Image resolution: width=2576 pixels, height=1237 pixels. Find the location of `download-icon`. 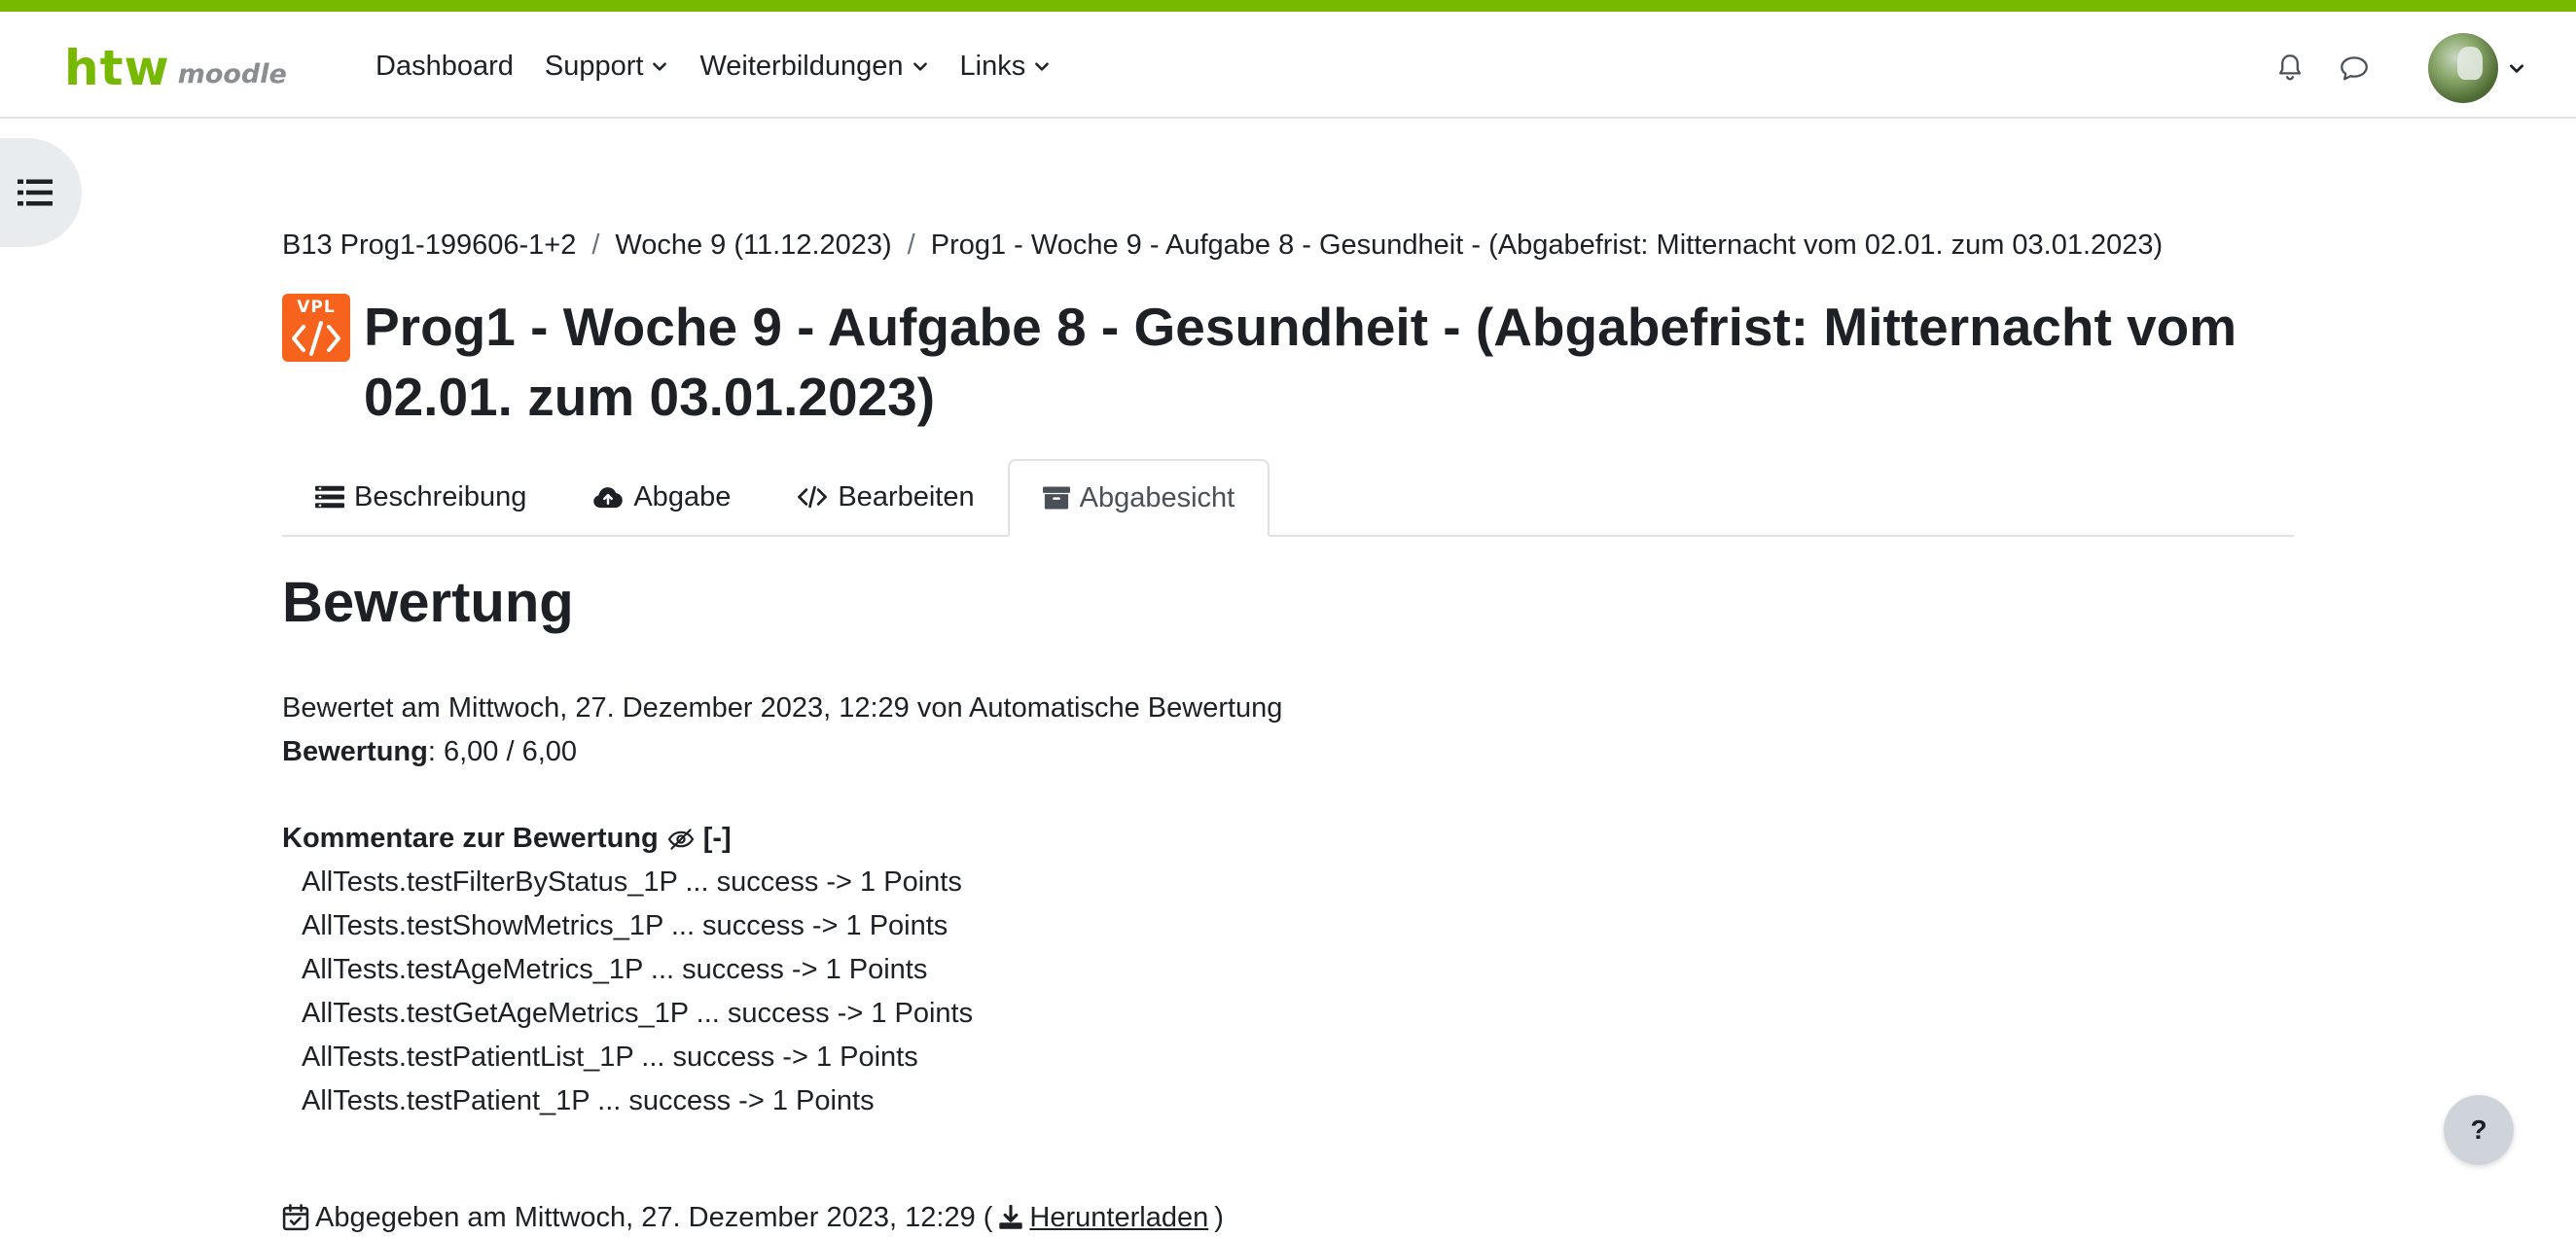

download-icon is located at coordinates (1010, 1217).